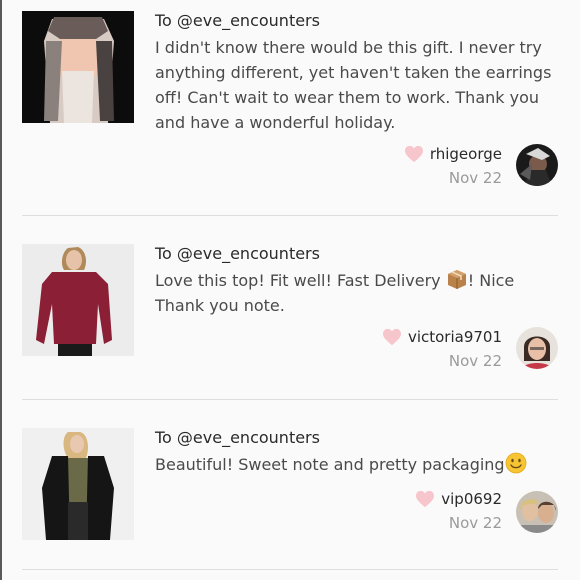 The height and width of the screenshot is (580, 580). I want to click on smile-emoji, so click(515, 463).